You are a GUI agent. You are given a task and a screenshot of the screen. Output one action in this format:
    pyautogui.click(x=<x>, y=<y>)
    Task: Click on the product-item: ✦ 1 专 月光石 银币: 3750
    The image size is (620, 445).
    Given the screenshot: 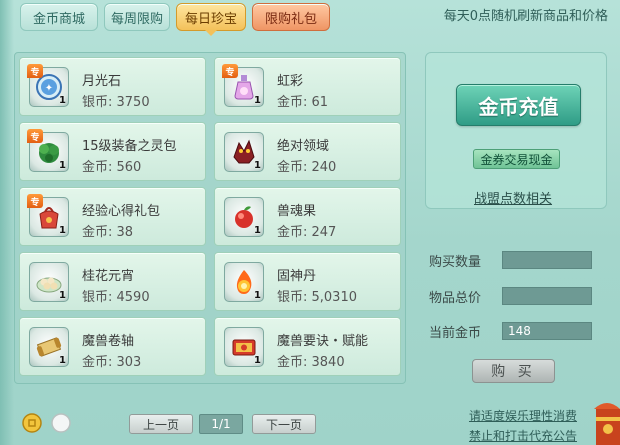 What is the action you would take?
    pyautogui.click(x=112, y=86)
    